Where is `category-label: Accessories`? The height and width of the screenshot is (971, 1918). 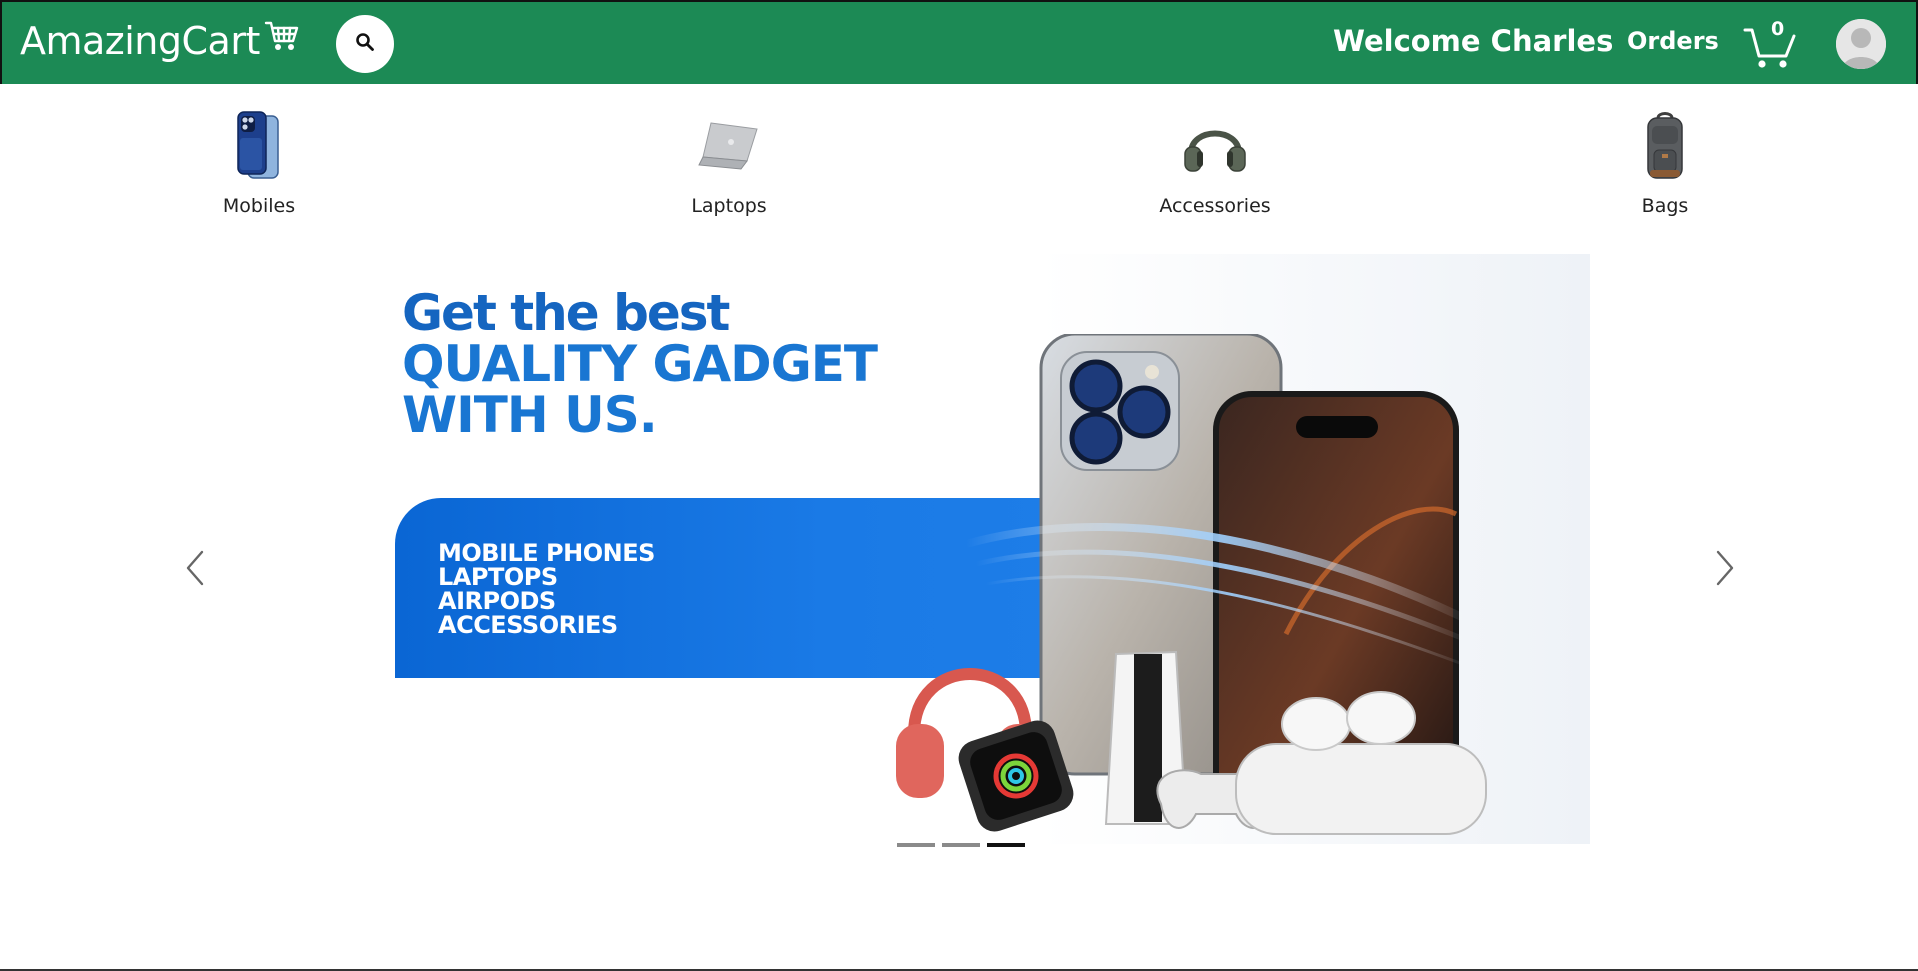 category-label: Accessories is located at coordinates (1215, 206).